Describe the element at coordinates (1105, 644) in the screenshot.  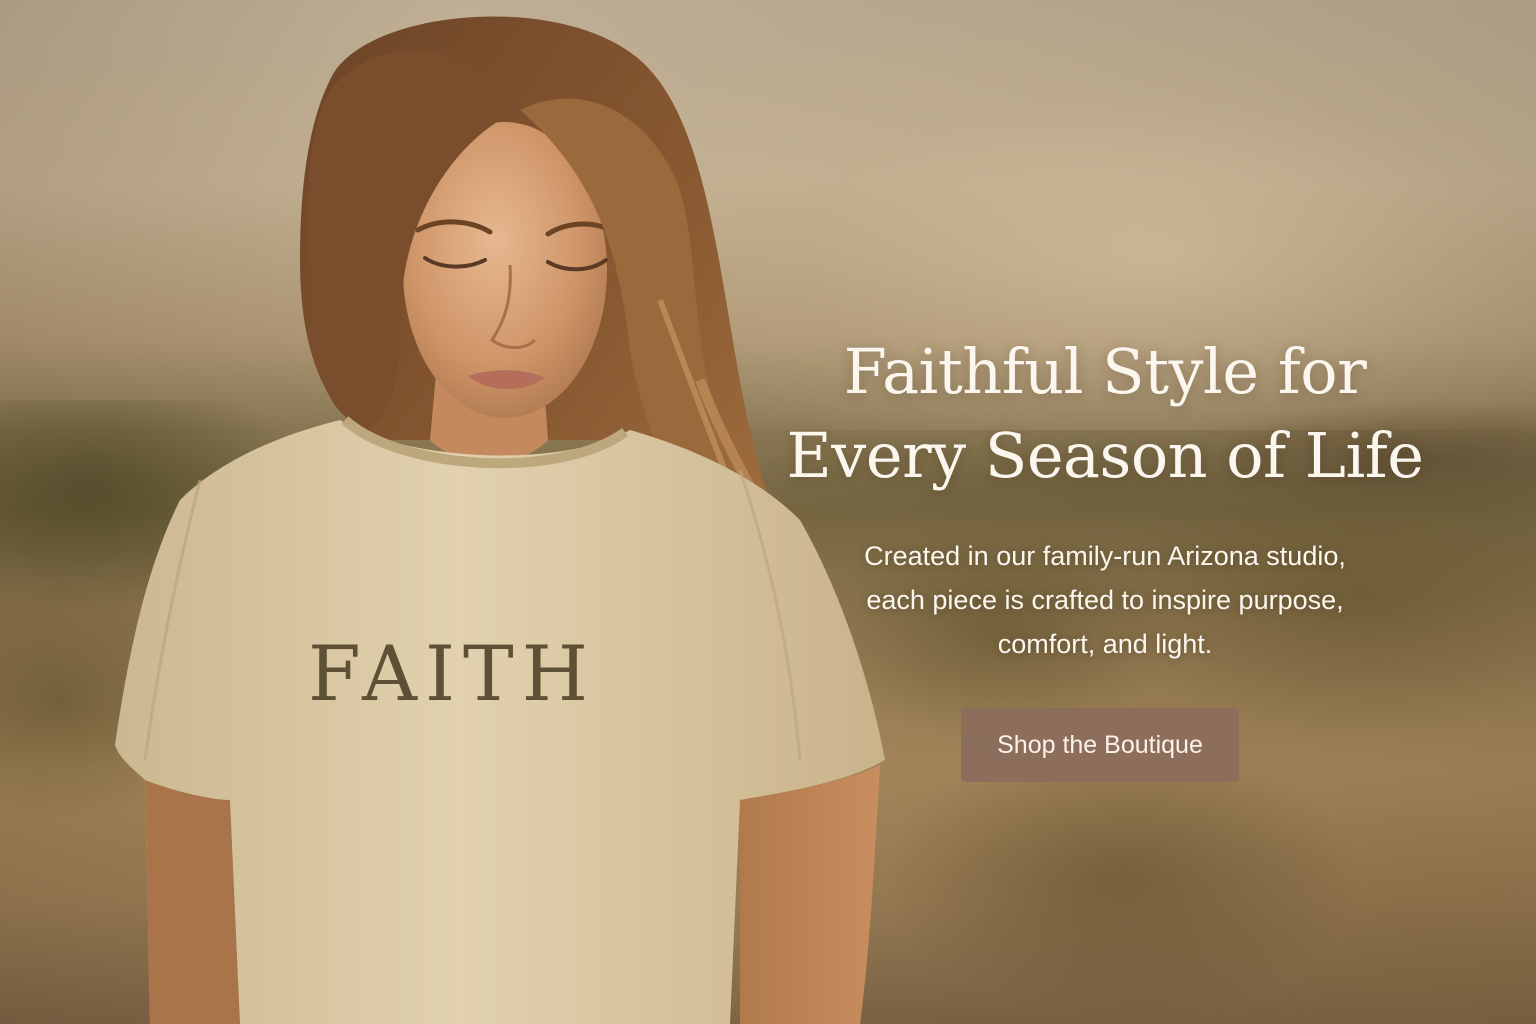
I see `subcopy-line-3: comfort, and light.` at that location.